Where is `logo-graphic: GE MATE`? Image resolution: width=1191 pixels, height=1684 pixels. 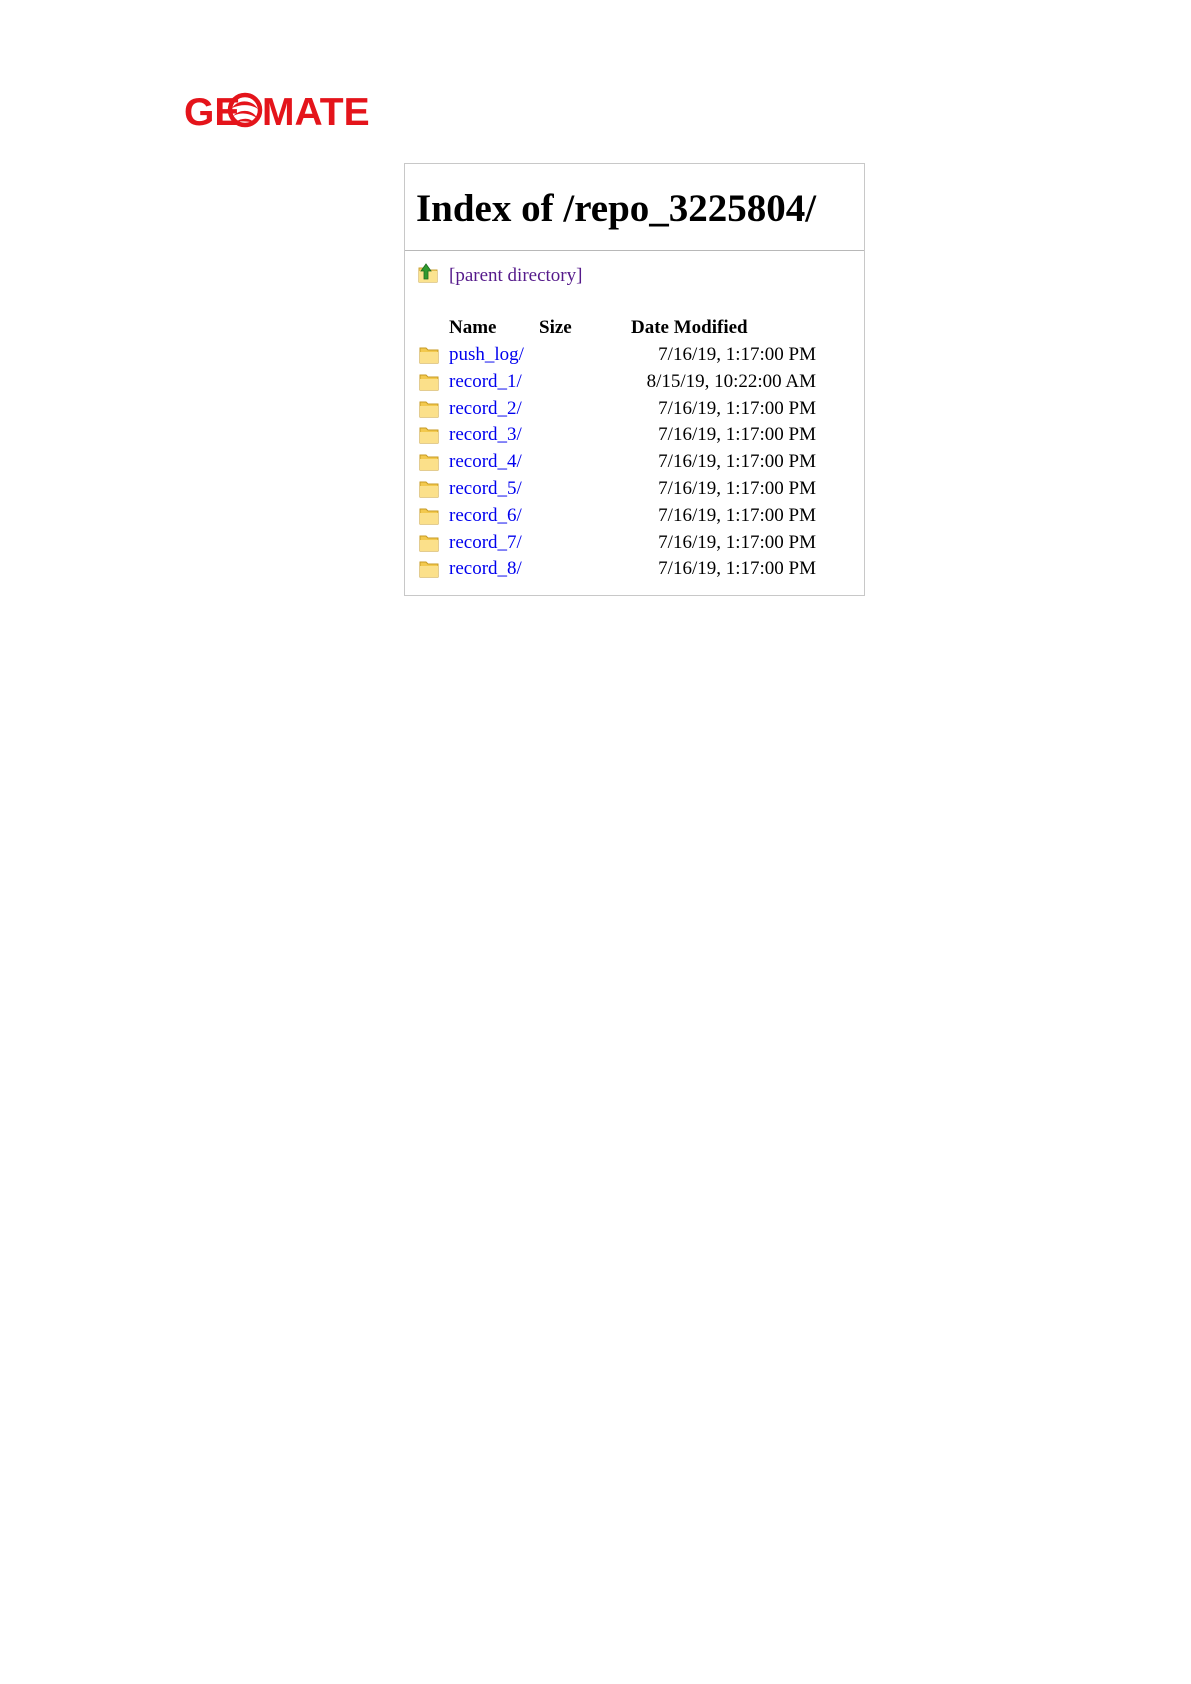
logo-graphic: GE MATE is located at coordinates (277, 112).